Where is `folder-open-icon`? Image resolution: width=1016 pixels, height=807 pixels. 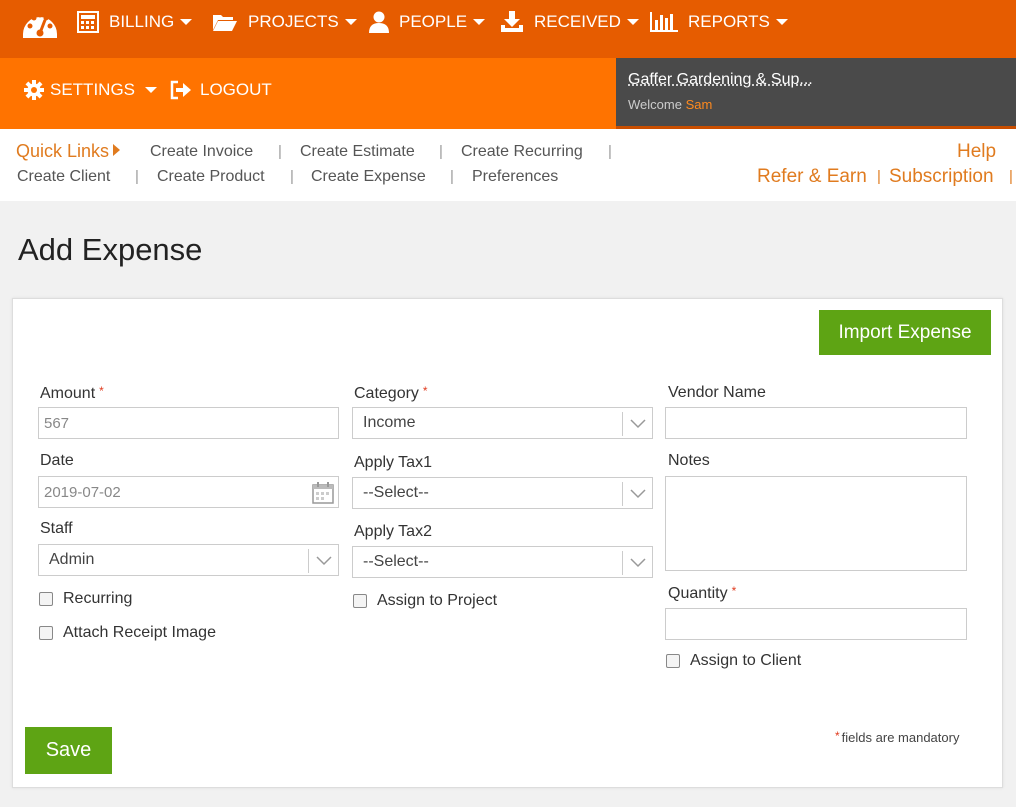 folder-open-icon is located at coordinates (225, 23).